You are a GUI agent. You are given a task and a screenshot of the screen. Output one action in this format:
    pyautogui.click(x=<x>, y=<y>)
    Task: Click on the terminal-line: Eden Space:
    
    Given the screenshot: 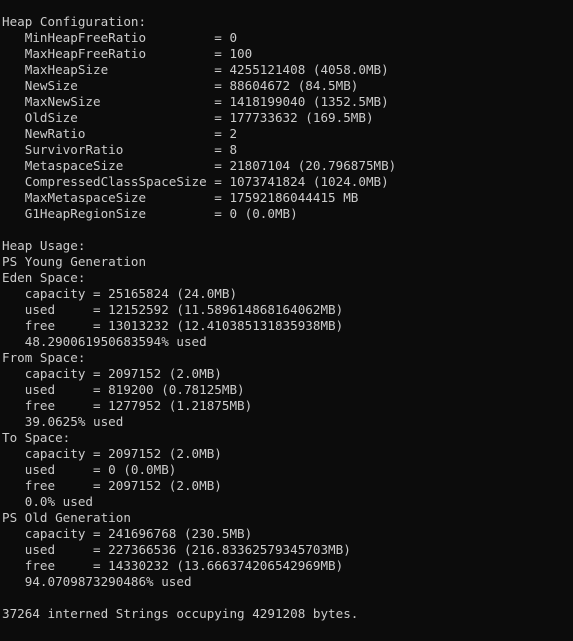 What is the action you would take?
    pyautogui.click(x=44, y=277)
    